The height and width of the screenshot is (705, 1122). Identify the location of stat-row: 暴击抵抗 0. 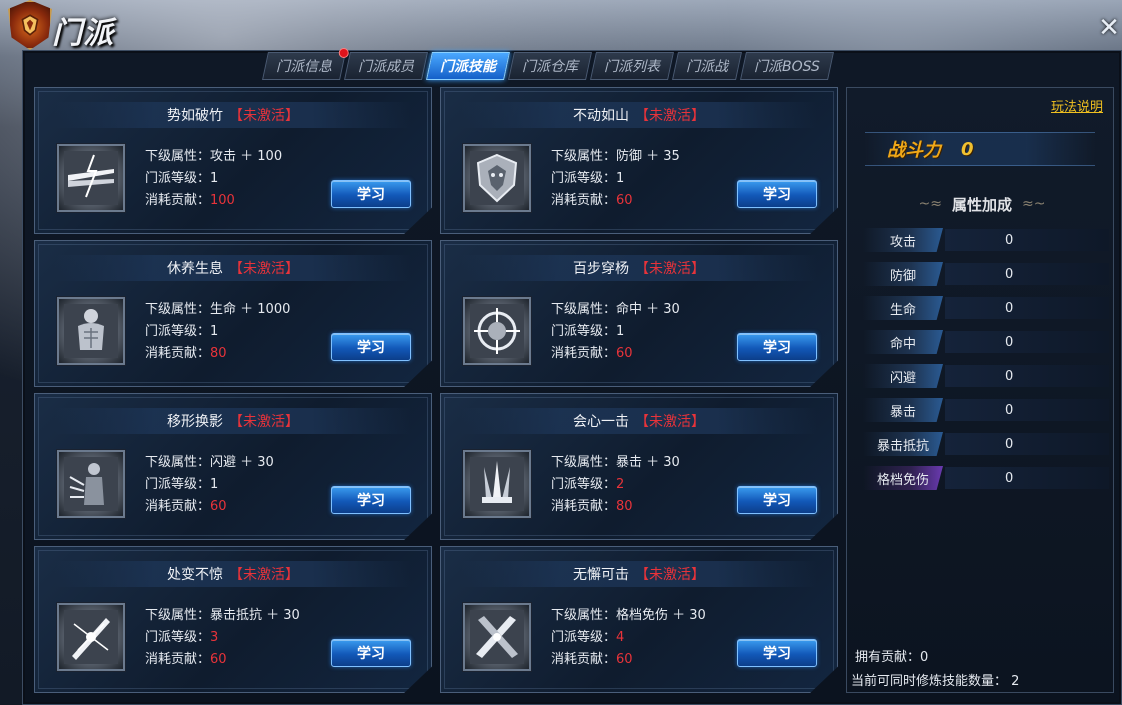
(986, 444).